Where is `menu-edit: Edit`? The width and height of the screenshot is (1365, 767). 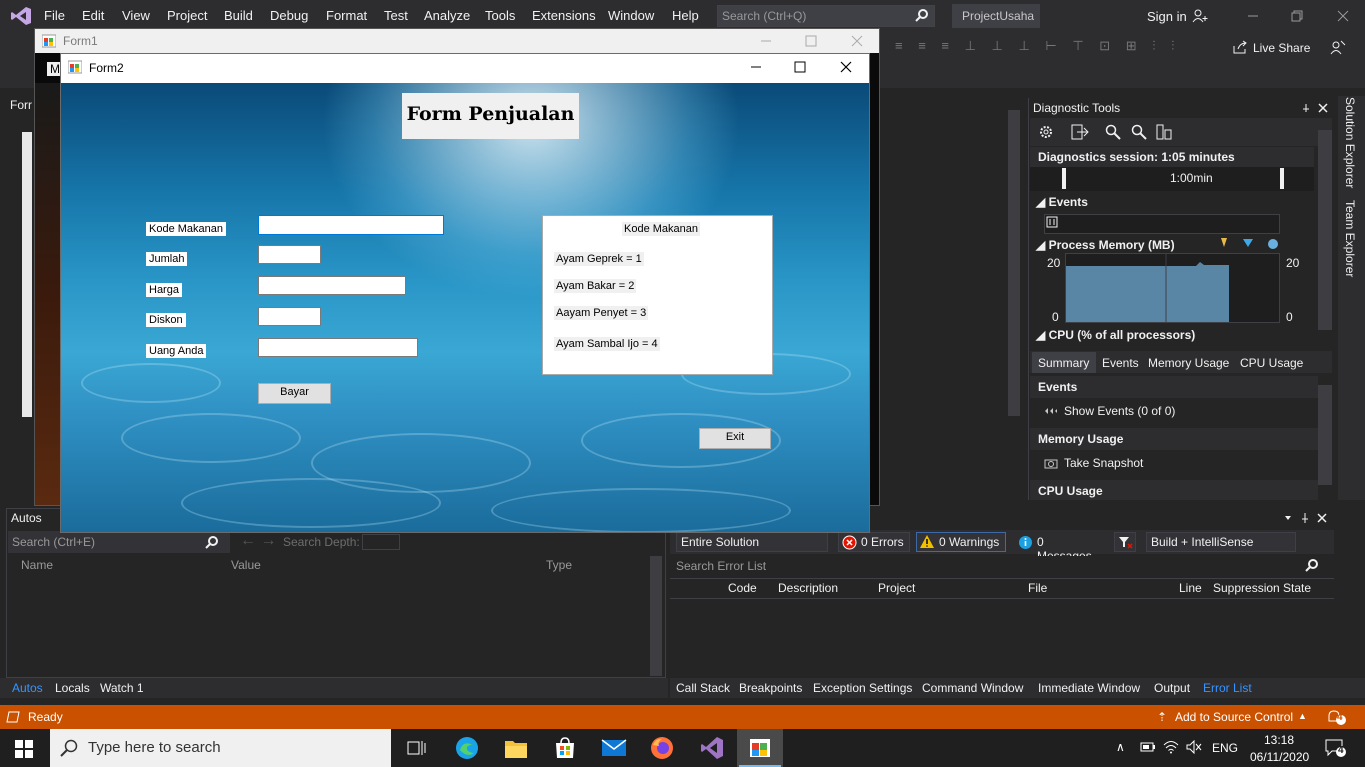
menu-edit: Edit is located at coordinates (93, 15).